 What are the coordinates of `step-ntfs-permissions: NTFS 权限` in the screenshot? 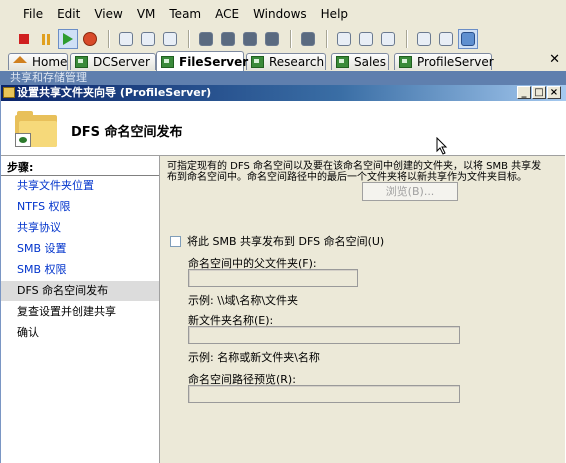 It's located at (80, 207).